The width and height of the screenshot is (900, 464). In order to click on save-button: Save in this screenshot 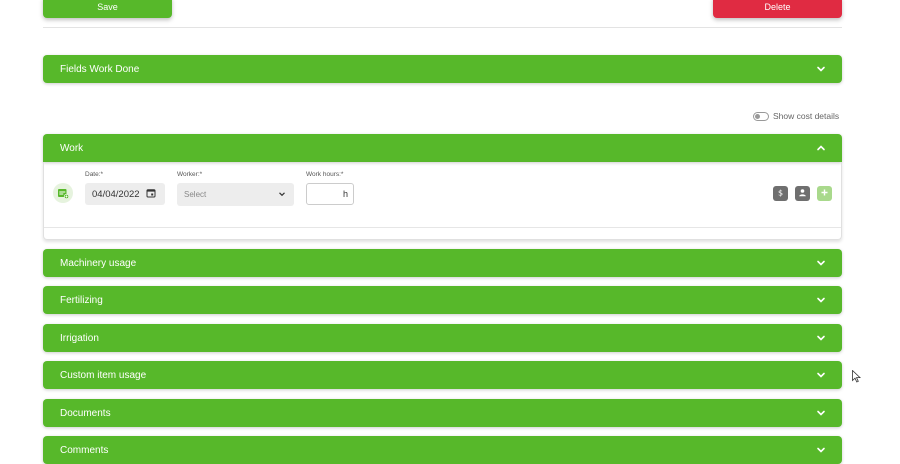, I will do `click(107, 9)`.